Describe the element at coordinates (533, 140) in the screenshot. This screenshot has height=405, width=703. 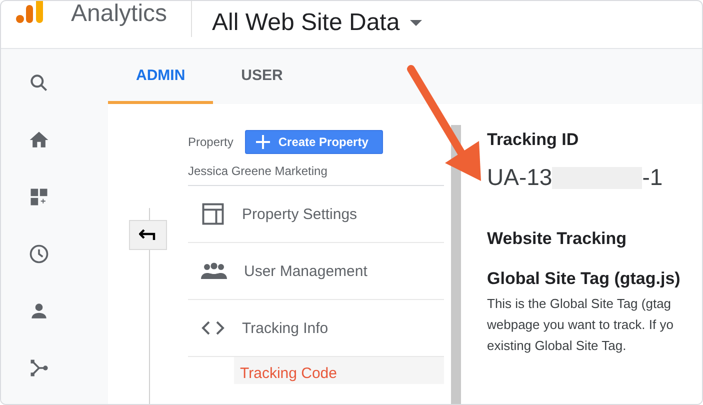
I see `tracking-id-heading: Tracking ID` at that location.